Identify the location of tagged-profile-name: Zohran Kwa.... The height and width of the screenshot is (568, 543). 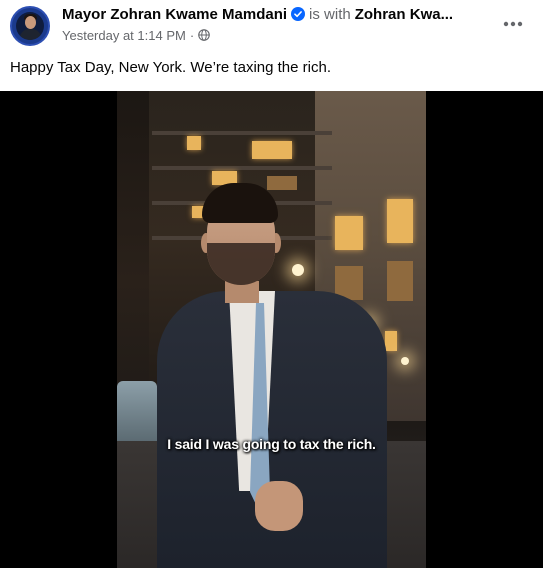
(404, 14).